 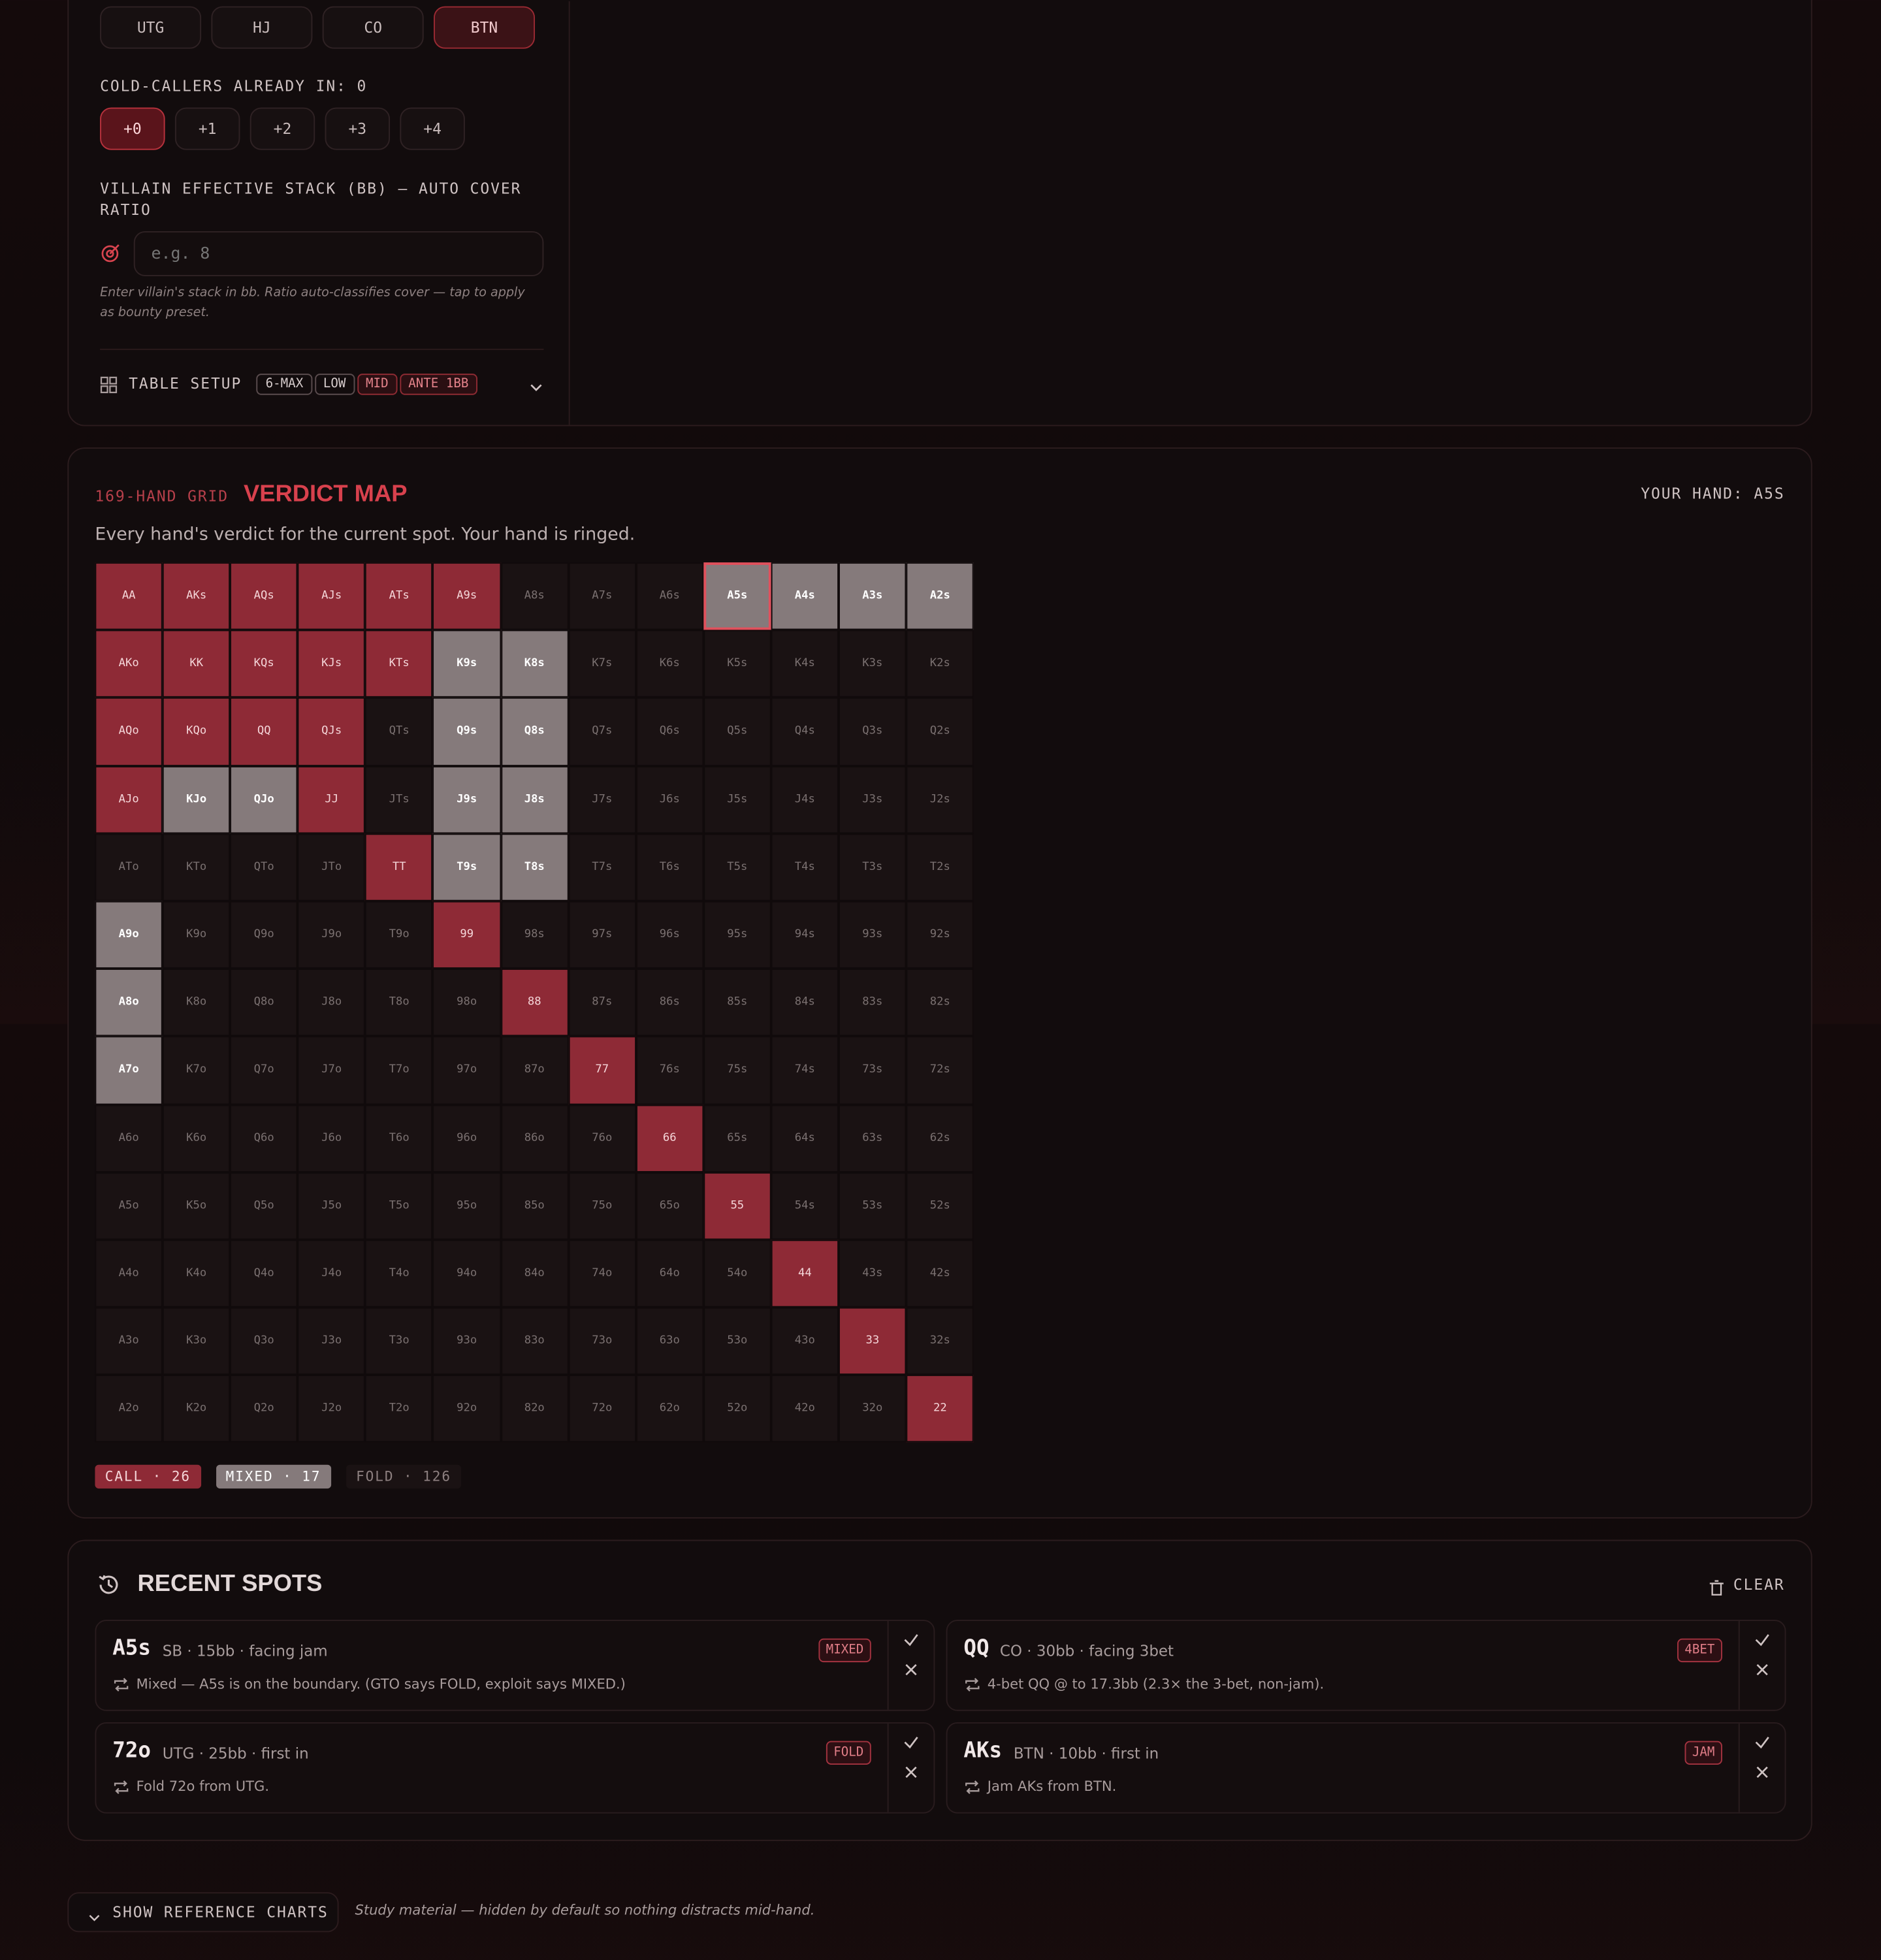 I want to click on hand-cell-96s: 96s, so click(x=669, y=935).